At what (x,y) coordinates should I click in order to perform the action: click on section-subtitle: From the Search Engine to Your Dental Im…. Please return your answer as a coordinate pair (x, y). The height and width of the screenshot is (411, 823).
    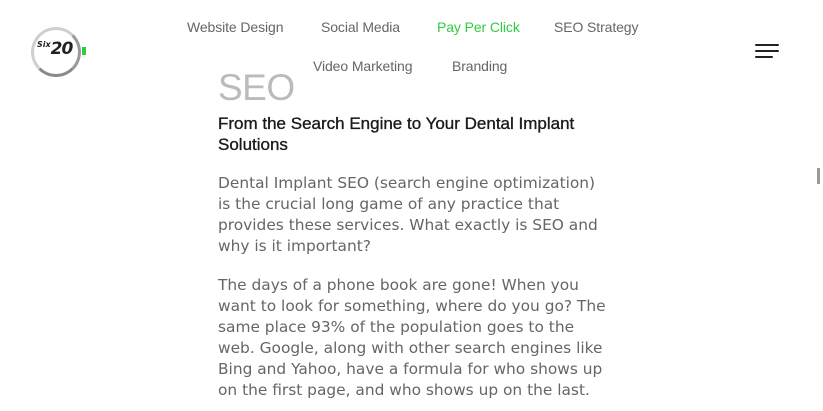
    Looking at the image, I should click on (396, 134).